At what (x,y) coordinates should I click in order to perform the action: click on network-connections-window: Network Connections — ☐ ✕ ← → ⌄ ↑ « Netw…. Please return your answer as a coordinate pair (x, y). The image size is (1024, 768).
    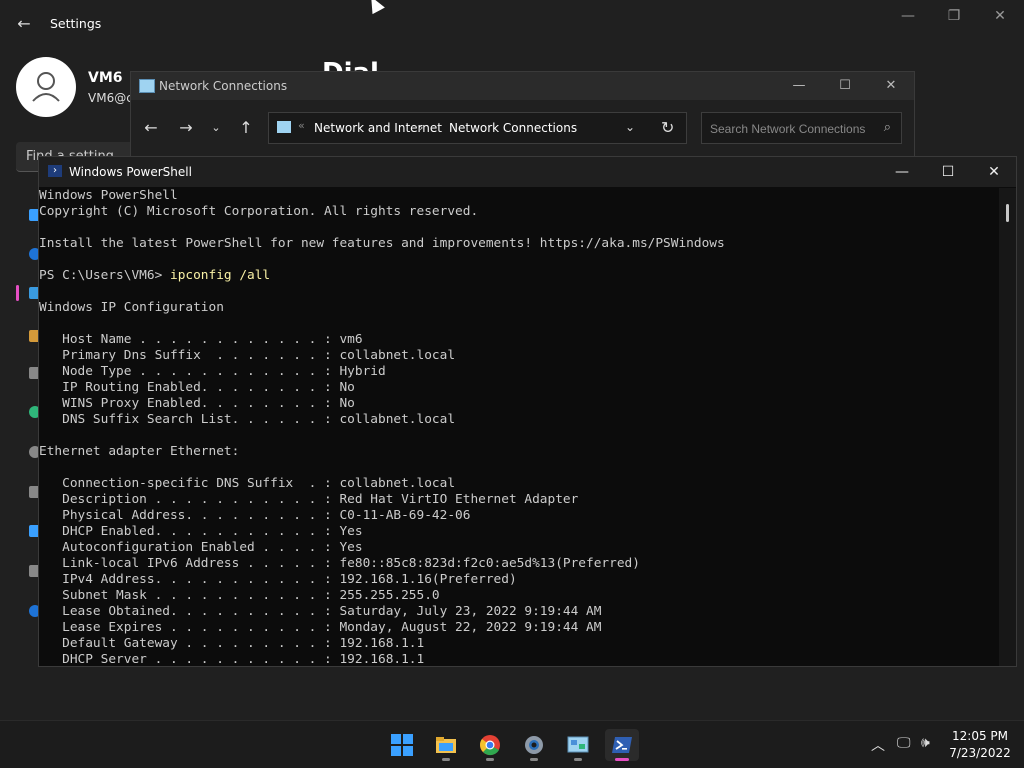
    Looking at the image, I should click on (522, 114).